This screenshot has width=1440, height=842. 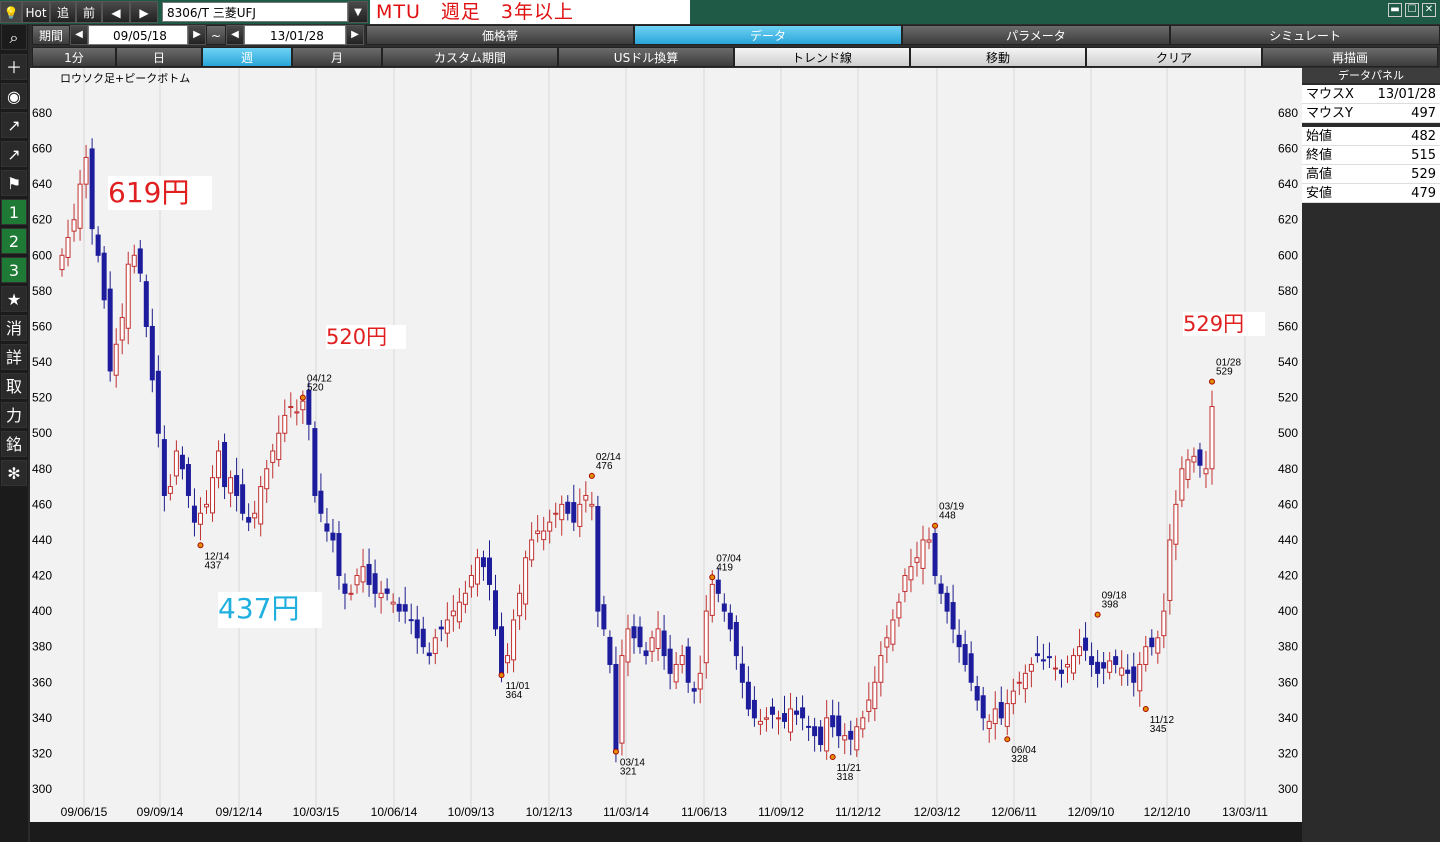 What do you see at coordinates (1288, 469) in the screenshot?
I see `y-tick-label-right: 480` at bounding box center [1288, 469].